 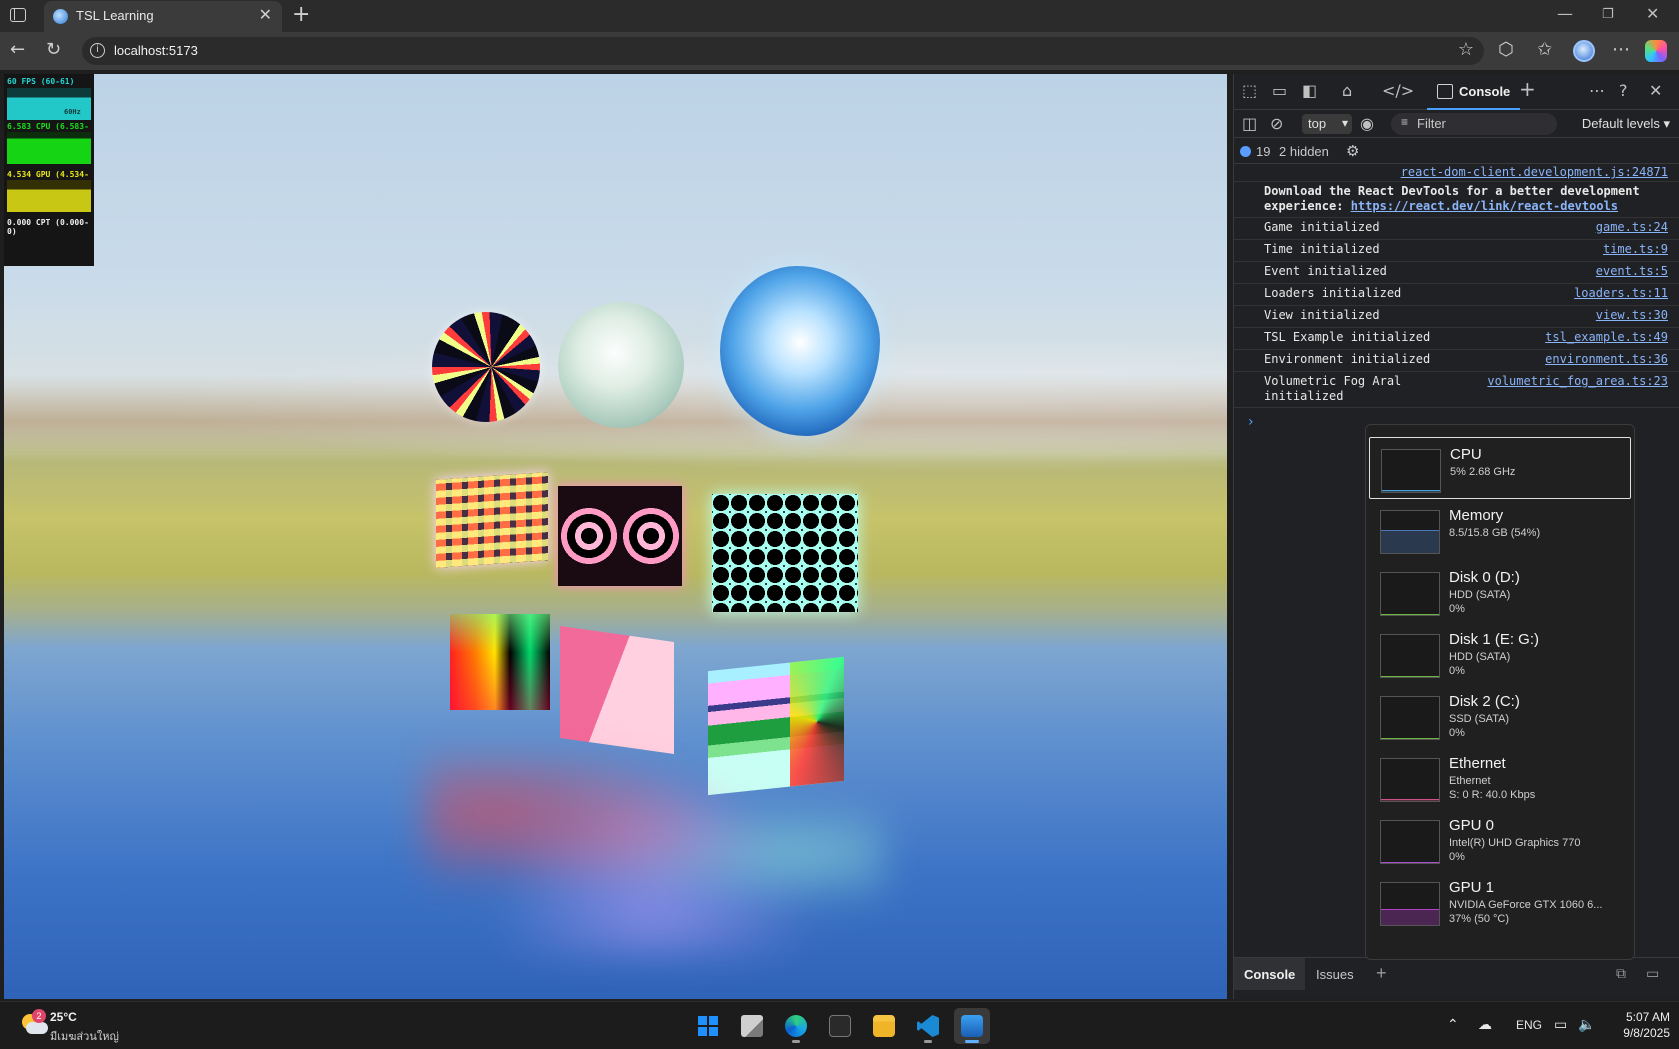 What do you see at coordinates (1381, 973) in the screenshot?
I see `drawer-add-tab-icon: +` at bounding box center [1381, 973].